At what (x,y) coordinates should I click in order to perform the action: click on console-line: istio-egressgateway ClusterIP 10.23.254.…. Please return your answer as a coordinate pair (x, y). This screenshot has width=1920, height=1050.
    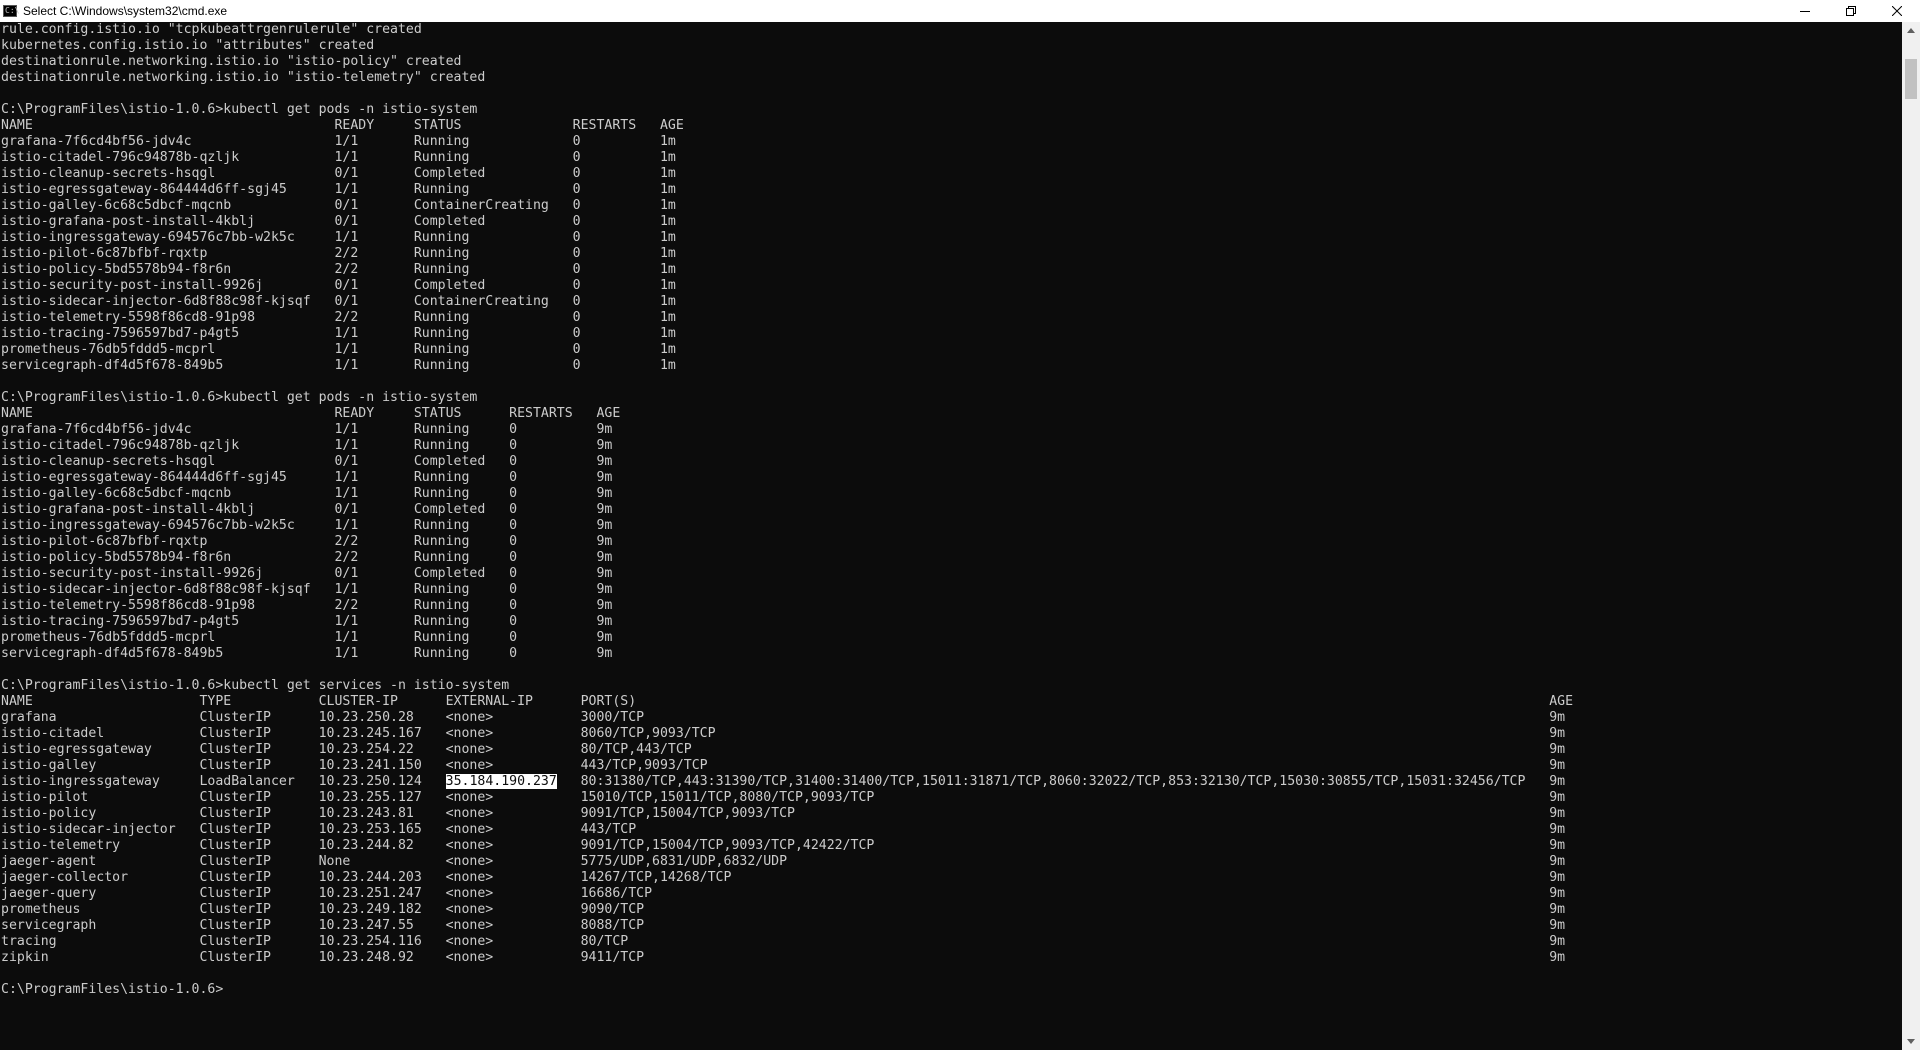
    Looking at the image, I should click on (783, 749).